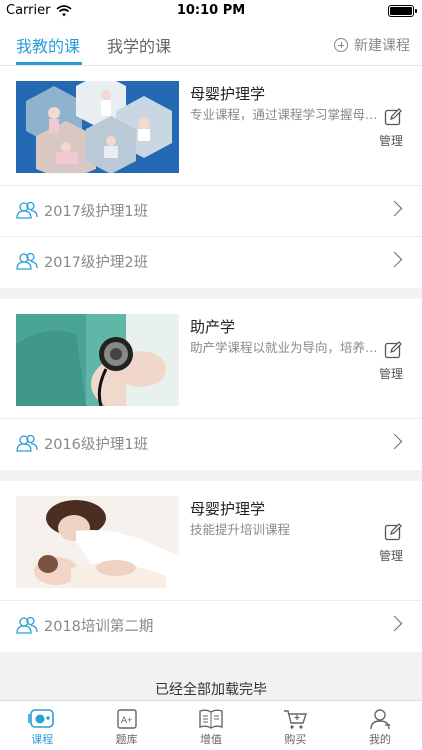 The height and width of the screenshot is (750, 422). What do you see at coordinates (211, 739) in the screenshot?
I see `tab-bar-label: 增值` at bounding box center [211, 739].